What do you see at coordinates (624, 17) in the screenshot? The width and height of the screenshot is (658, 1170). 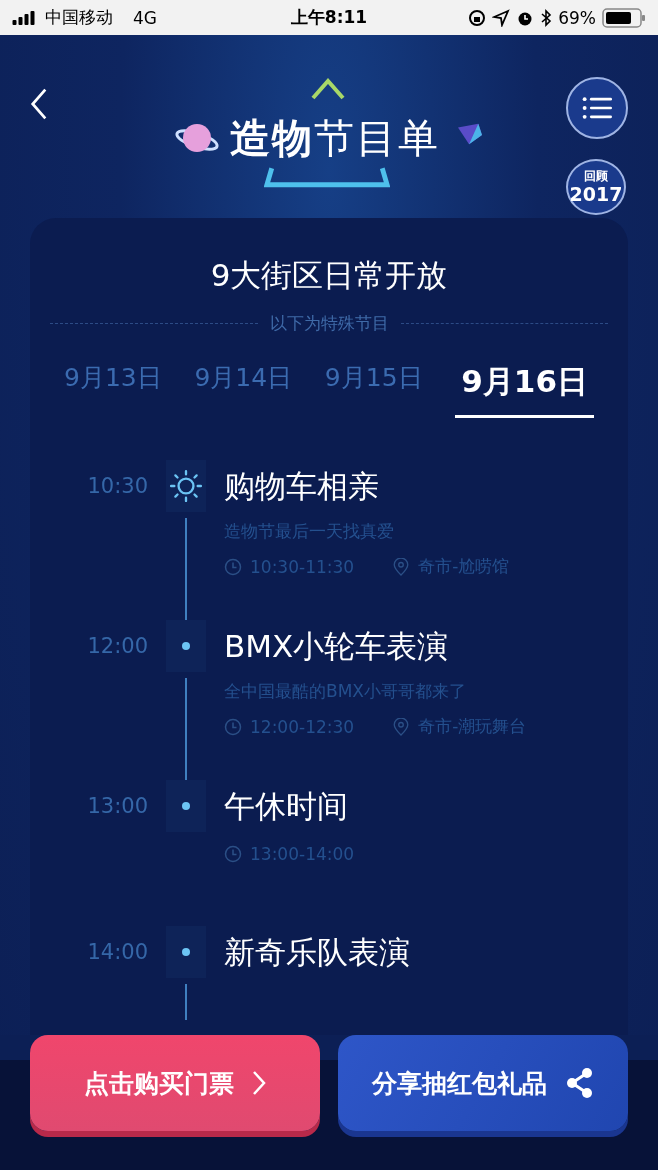 I see `battery-icon` at bounding box center [624, 17].